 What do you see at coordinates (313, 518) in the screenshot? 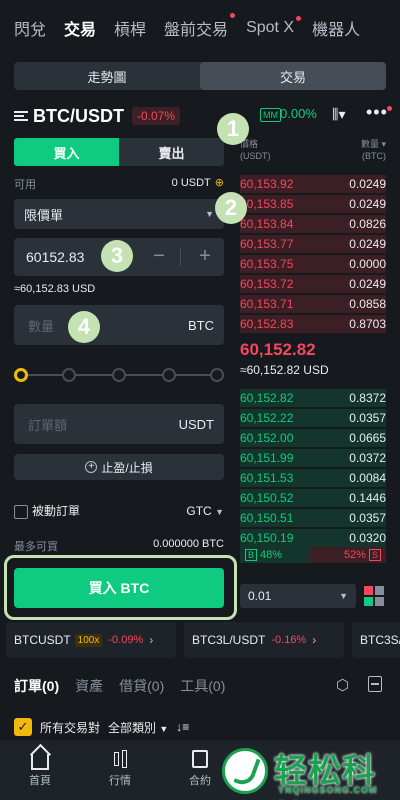
I see `bid-row: 60,150.51 0.0357` at bounding box center [313, 518].